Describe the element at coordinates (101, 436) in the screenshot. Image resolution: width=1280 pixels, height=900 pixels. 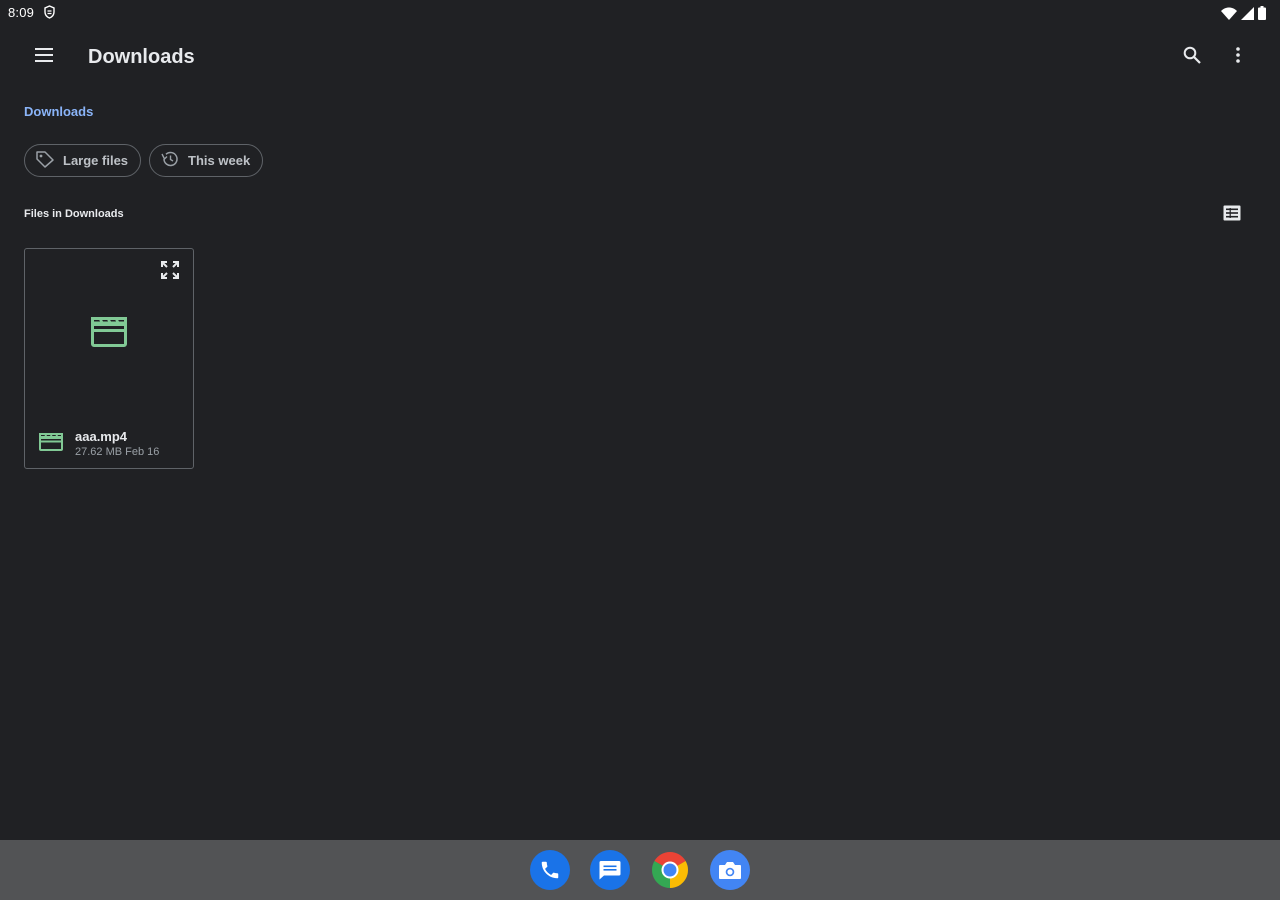
I see `file-name: aaa.mp4` at that location.